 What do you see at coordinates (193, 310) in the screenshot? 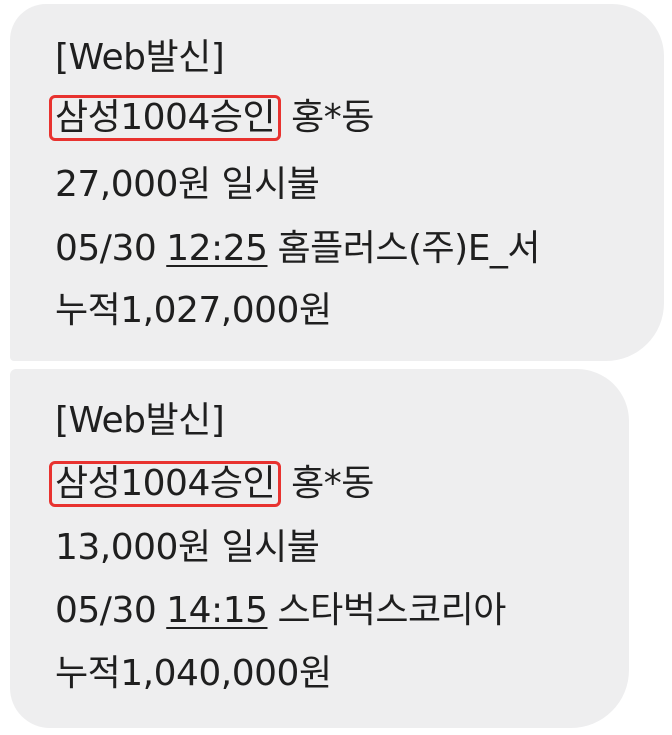
I see `cumulative-amount: 누적1,027,000원` at bounding box center [193, 310].